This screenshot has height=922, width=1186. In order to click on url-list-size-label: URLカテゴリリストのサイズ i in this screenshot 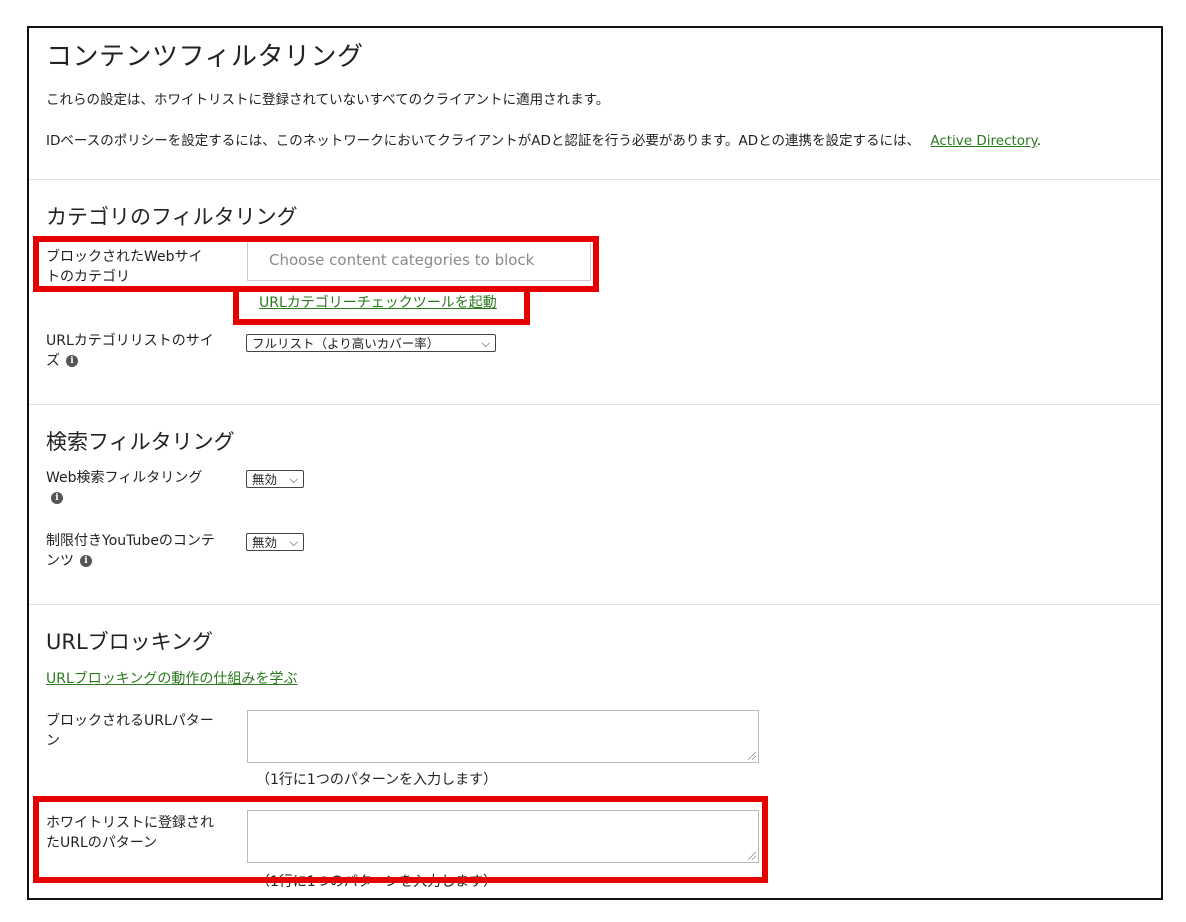, I will do `click(133, 351)`.